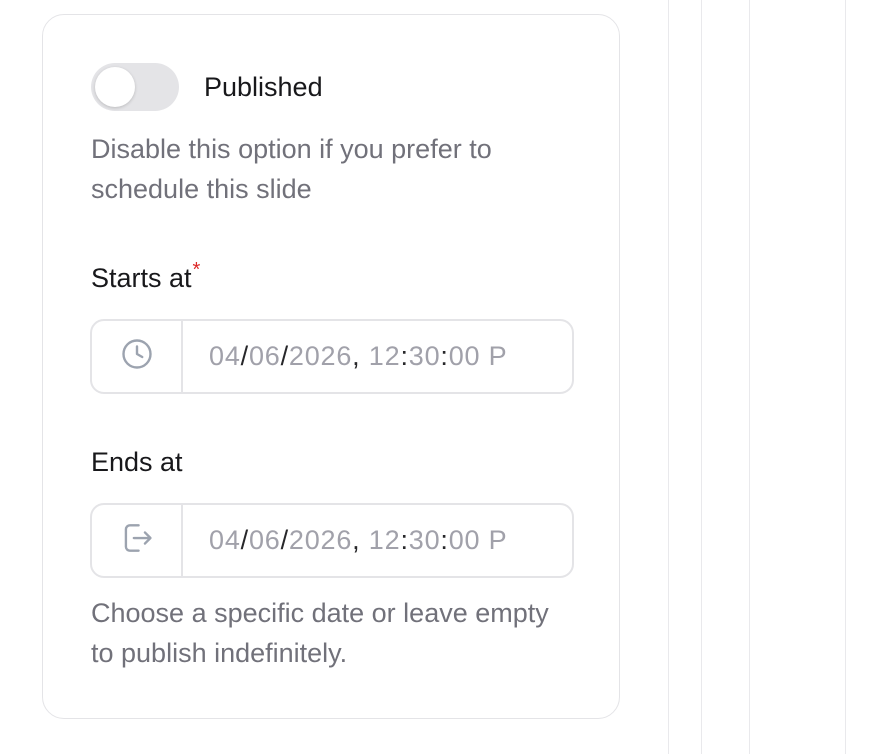 The width and height of the screenshot is (876, 754). I want to click on starts-at-ampm: P, so click(498, 356).